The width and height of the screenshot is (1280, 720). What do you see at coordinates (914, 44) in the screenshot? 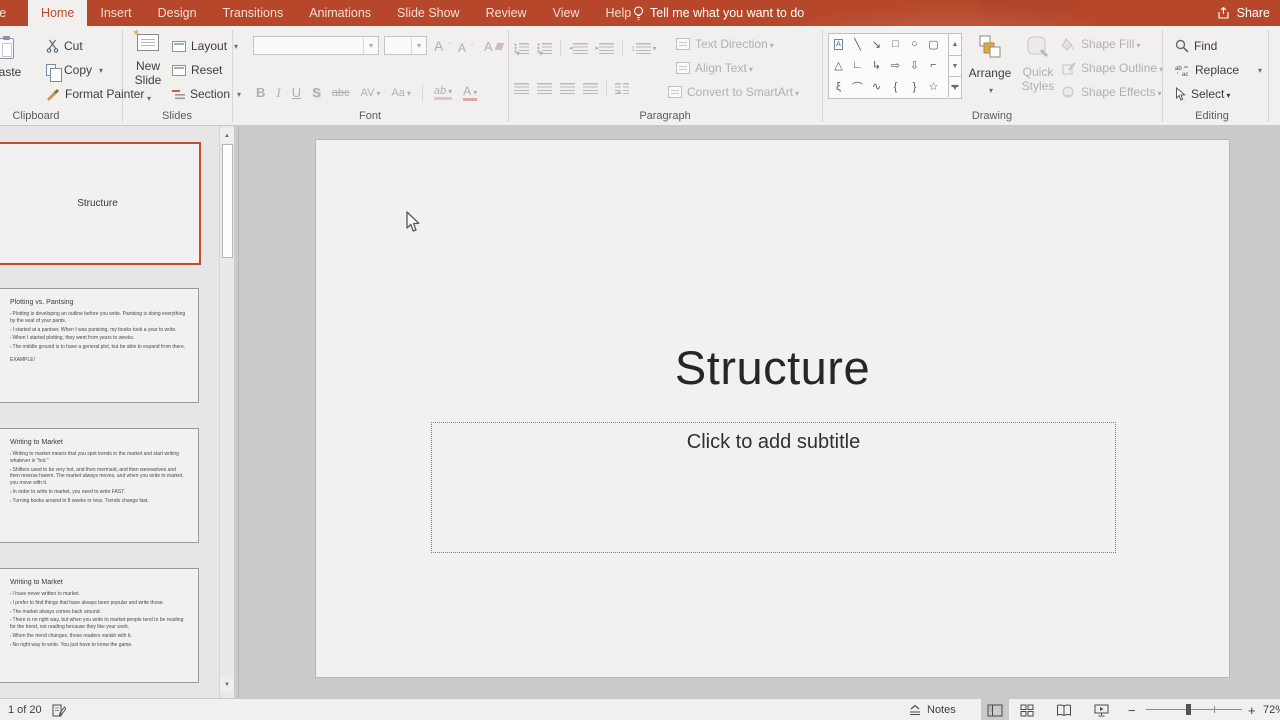
I see `shape-oval: ○` at bounding box center [914, 44].